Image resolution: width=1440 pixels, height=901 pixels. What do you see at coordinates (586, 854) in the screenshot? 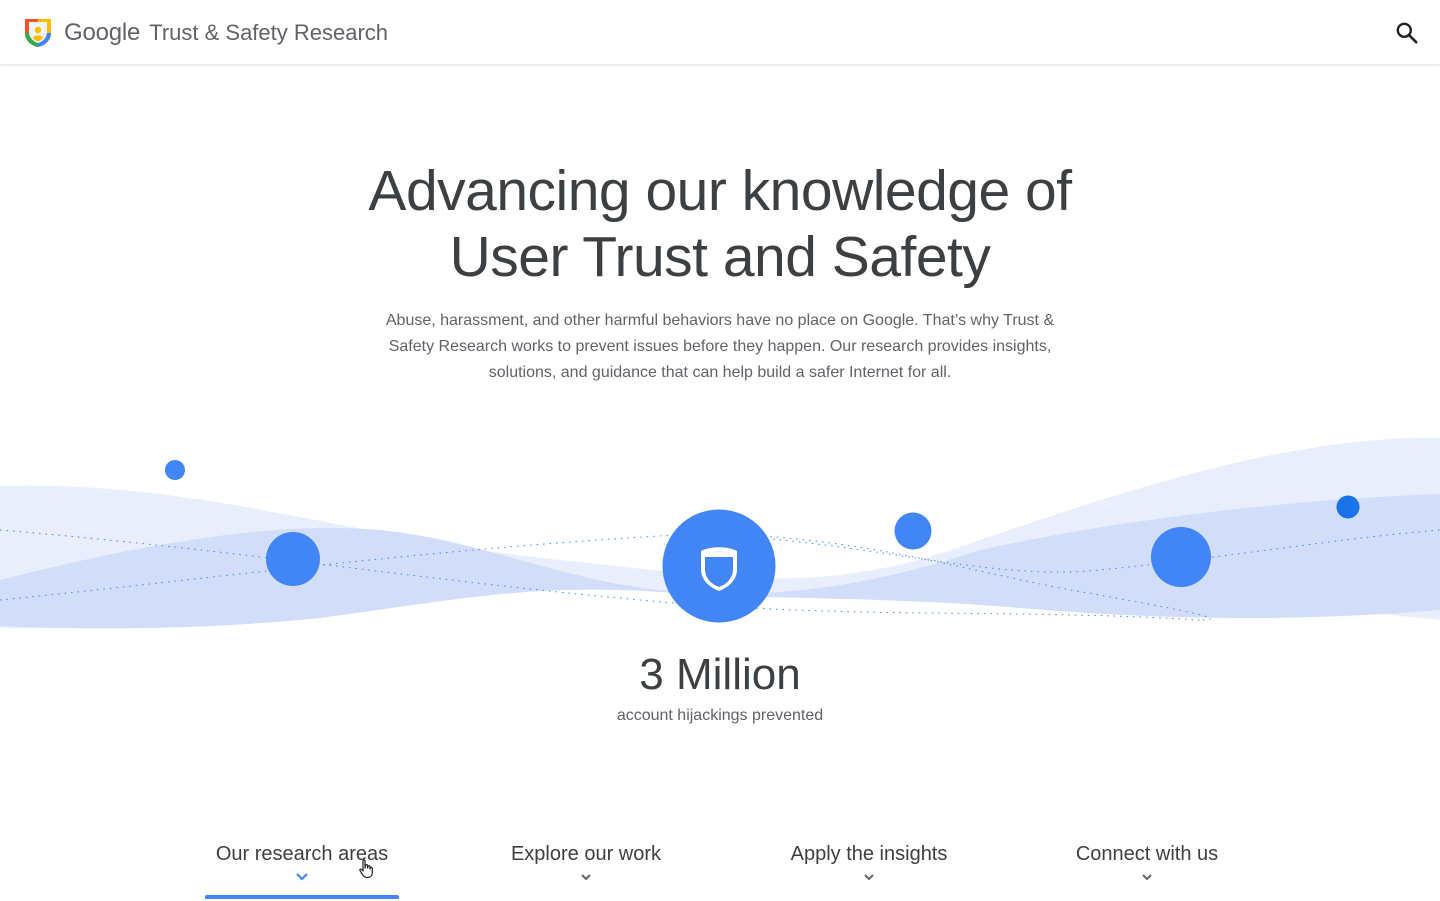
I see `tab-label: Explore our work` at bounding box center [586, 854].